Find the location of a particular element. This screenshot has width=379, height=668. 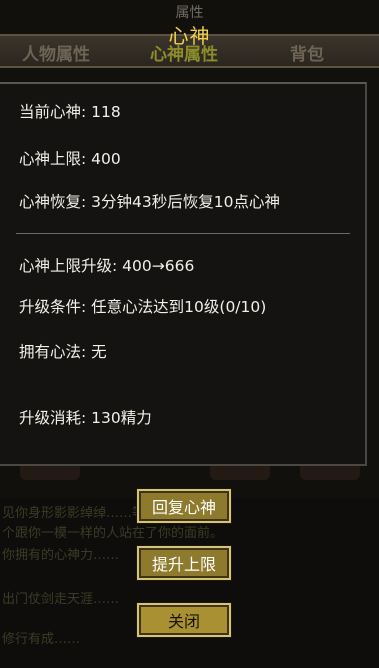

mind-recover-row: 心神恢复: 3分钟43秒后恢复10点心神 is located at coordinates (149, 201).